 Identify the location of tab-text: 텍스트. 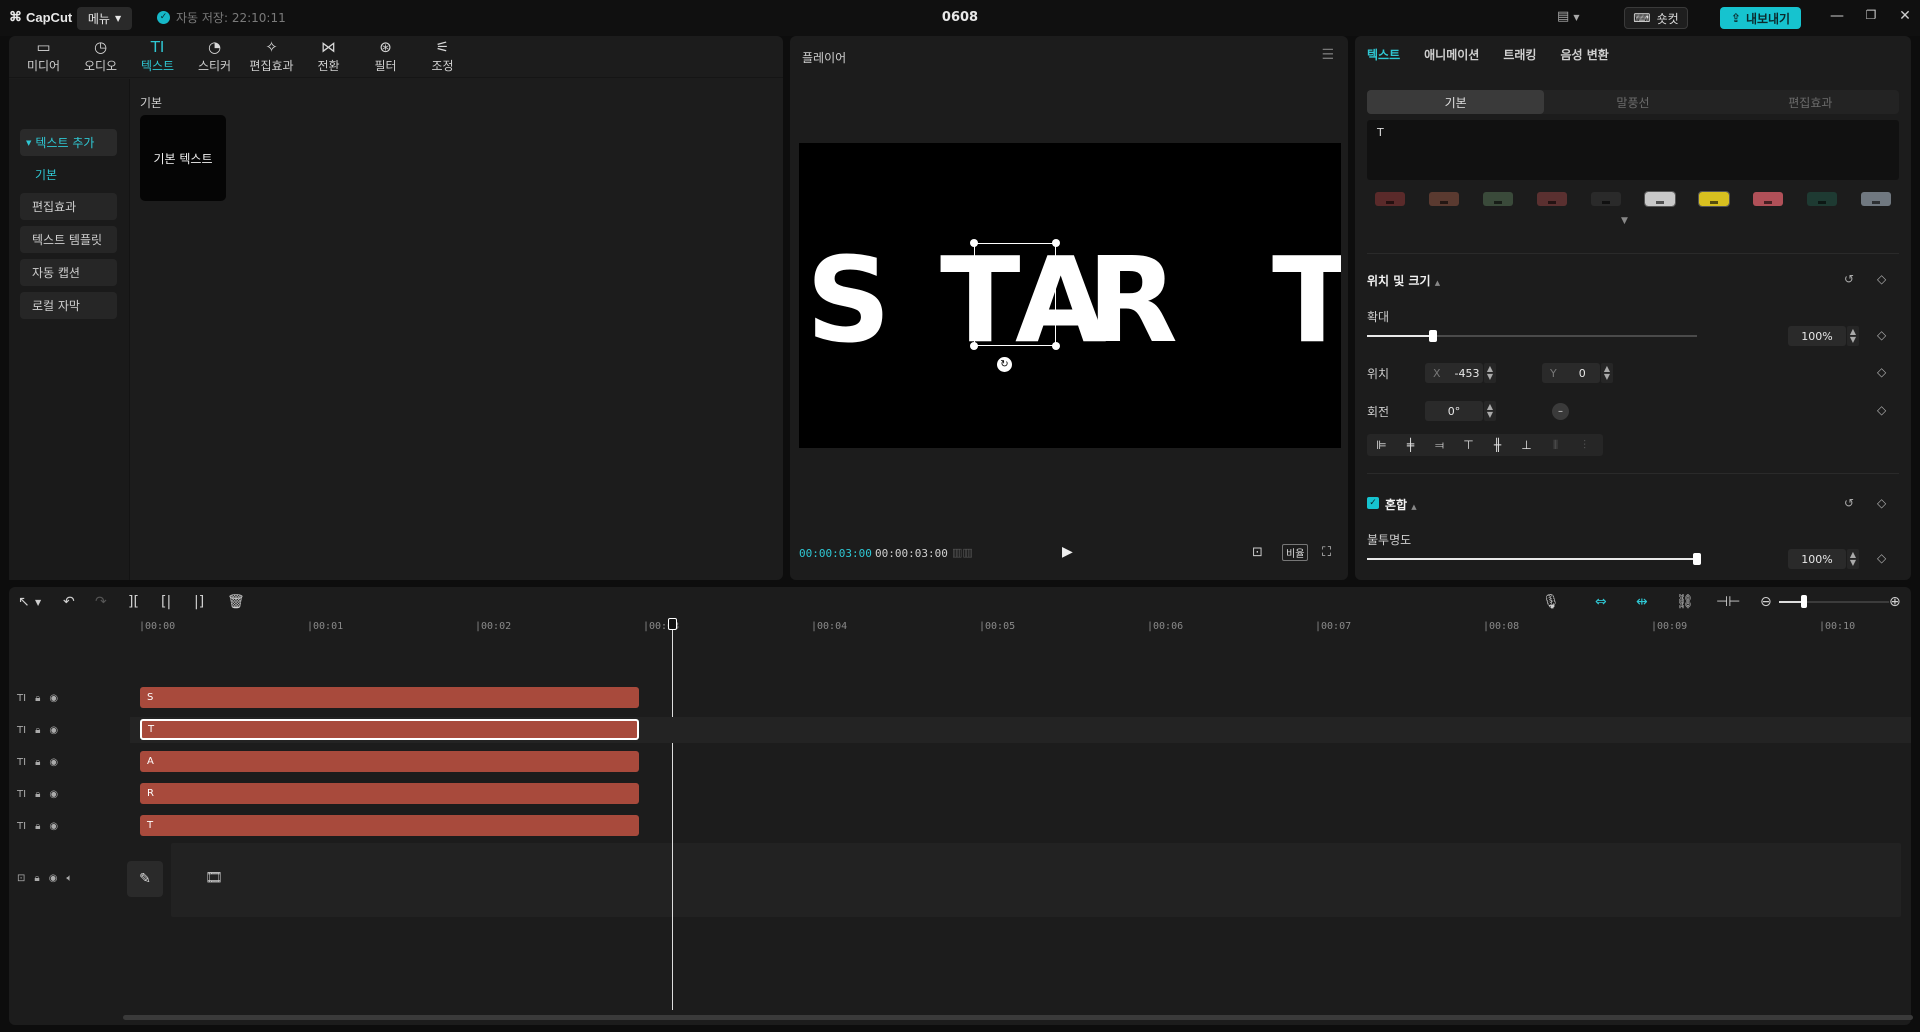
(1383, 54).